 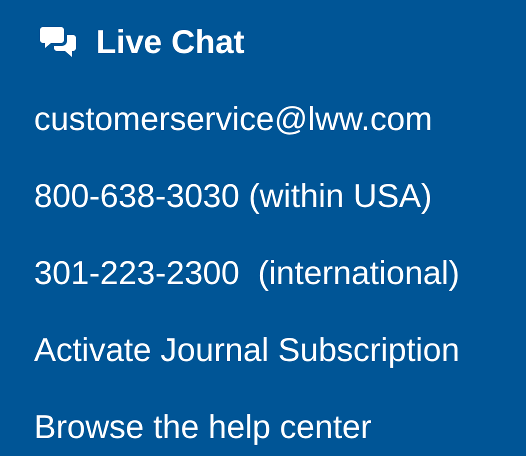 What do you see at coordinates (233, 196) in the screenshot?
I see `contact-link: 800-638-3030 (within USA)` at bounding box center [233, 196].